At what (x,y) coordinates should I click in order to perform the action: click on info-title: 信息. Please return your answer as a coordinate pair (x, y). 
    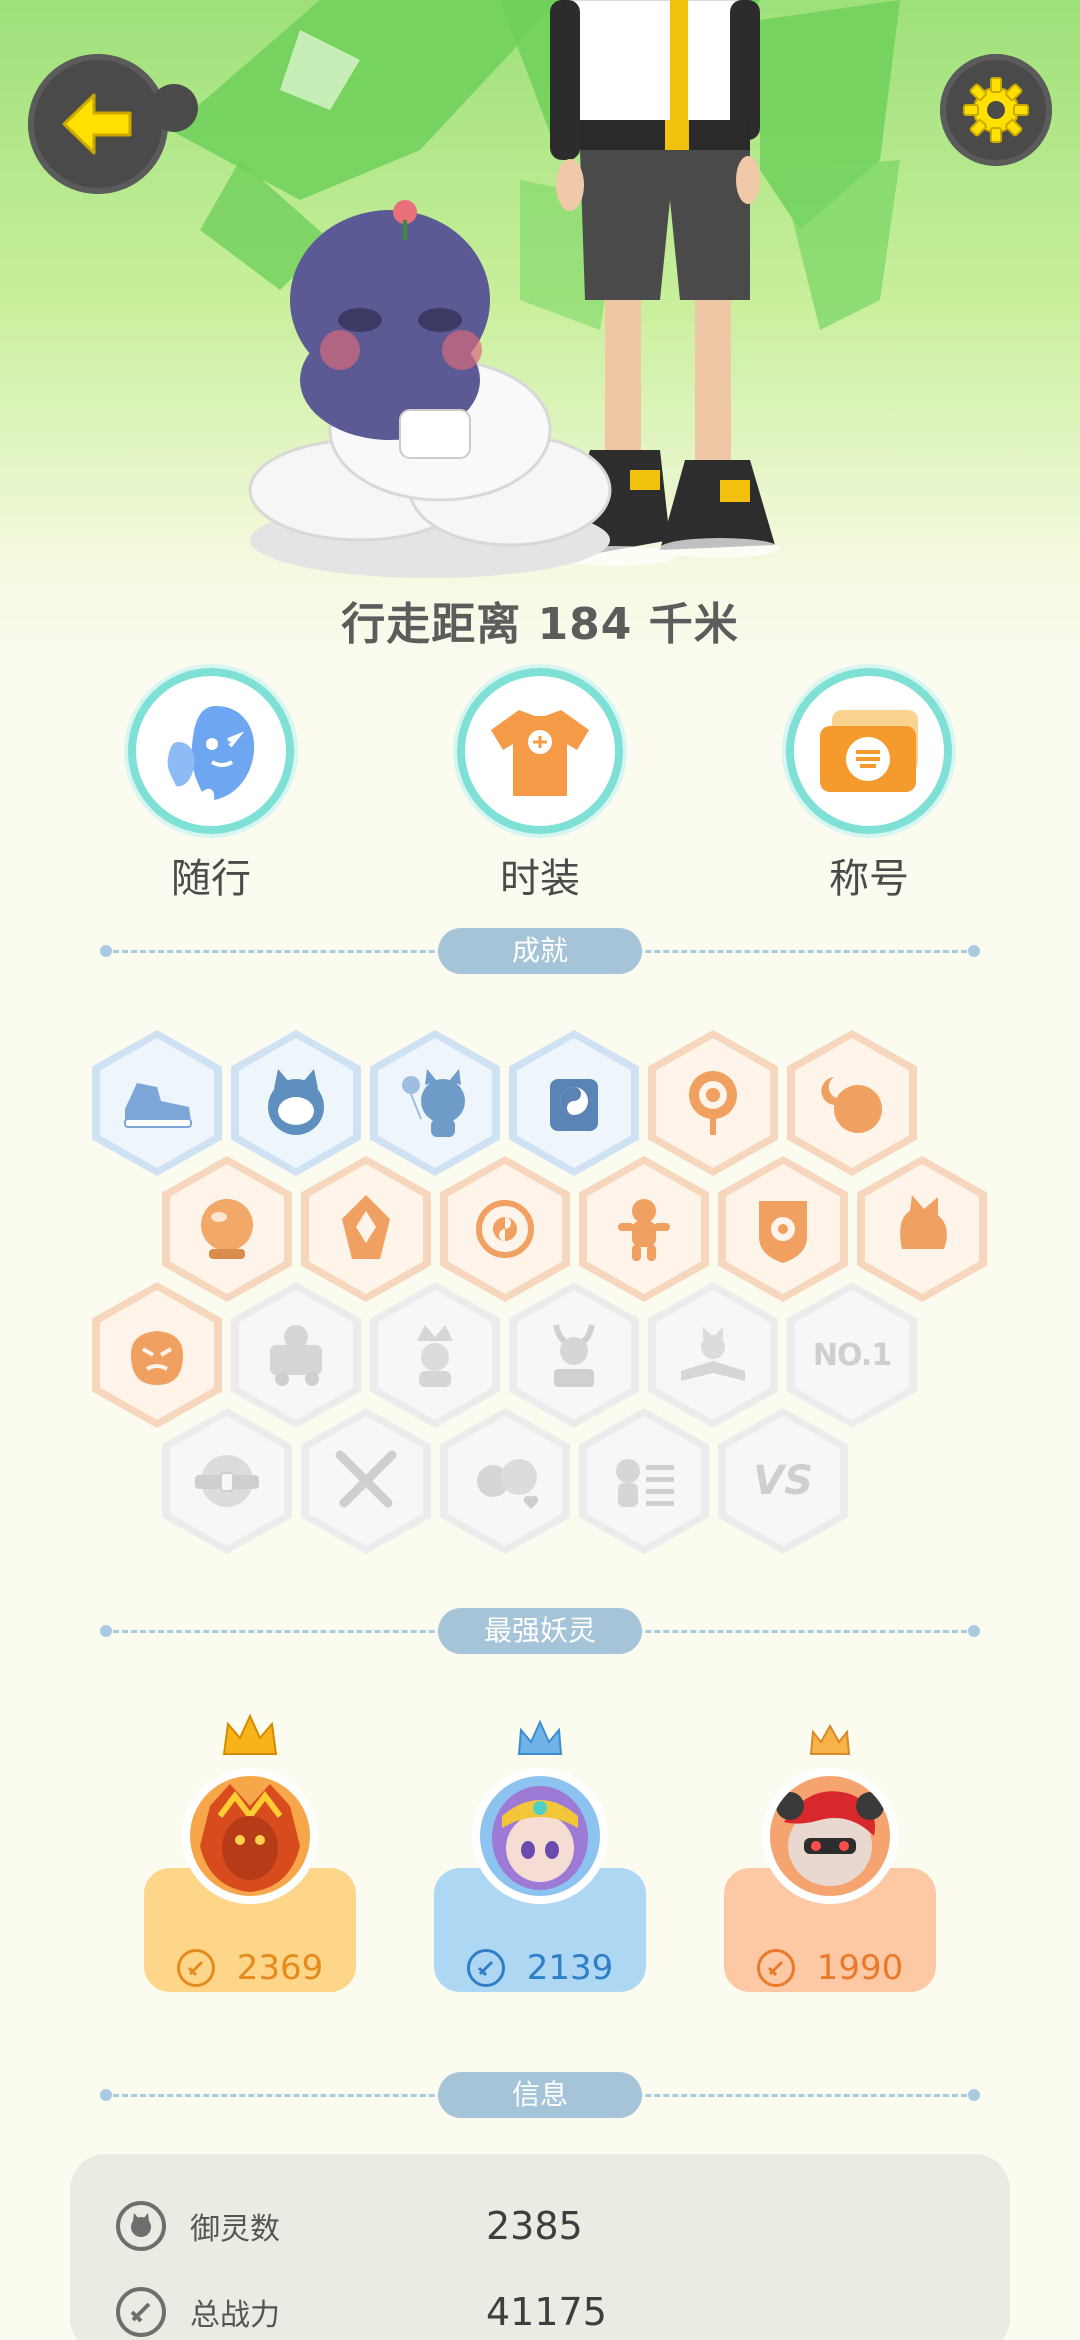
    Looking at the image, I should click on (540, 2095).